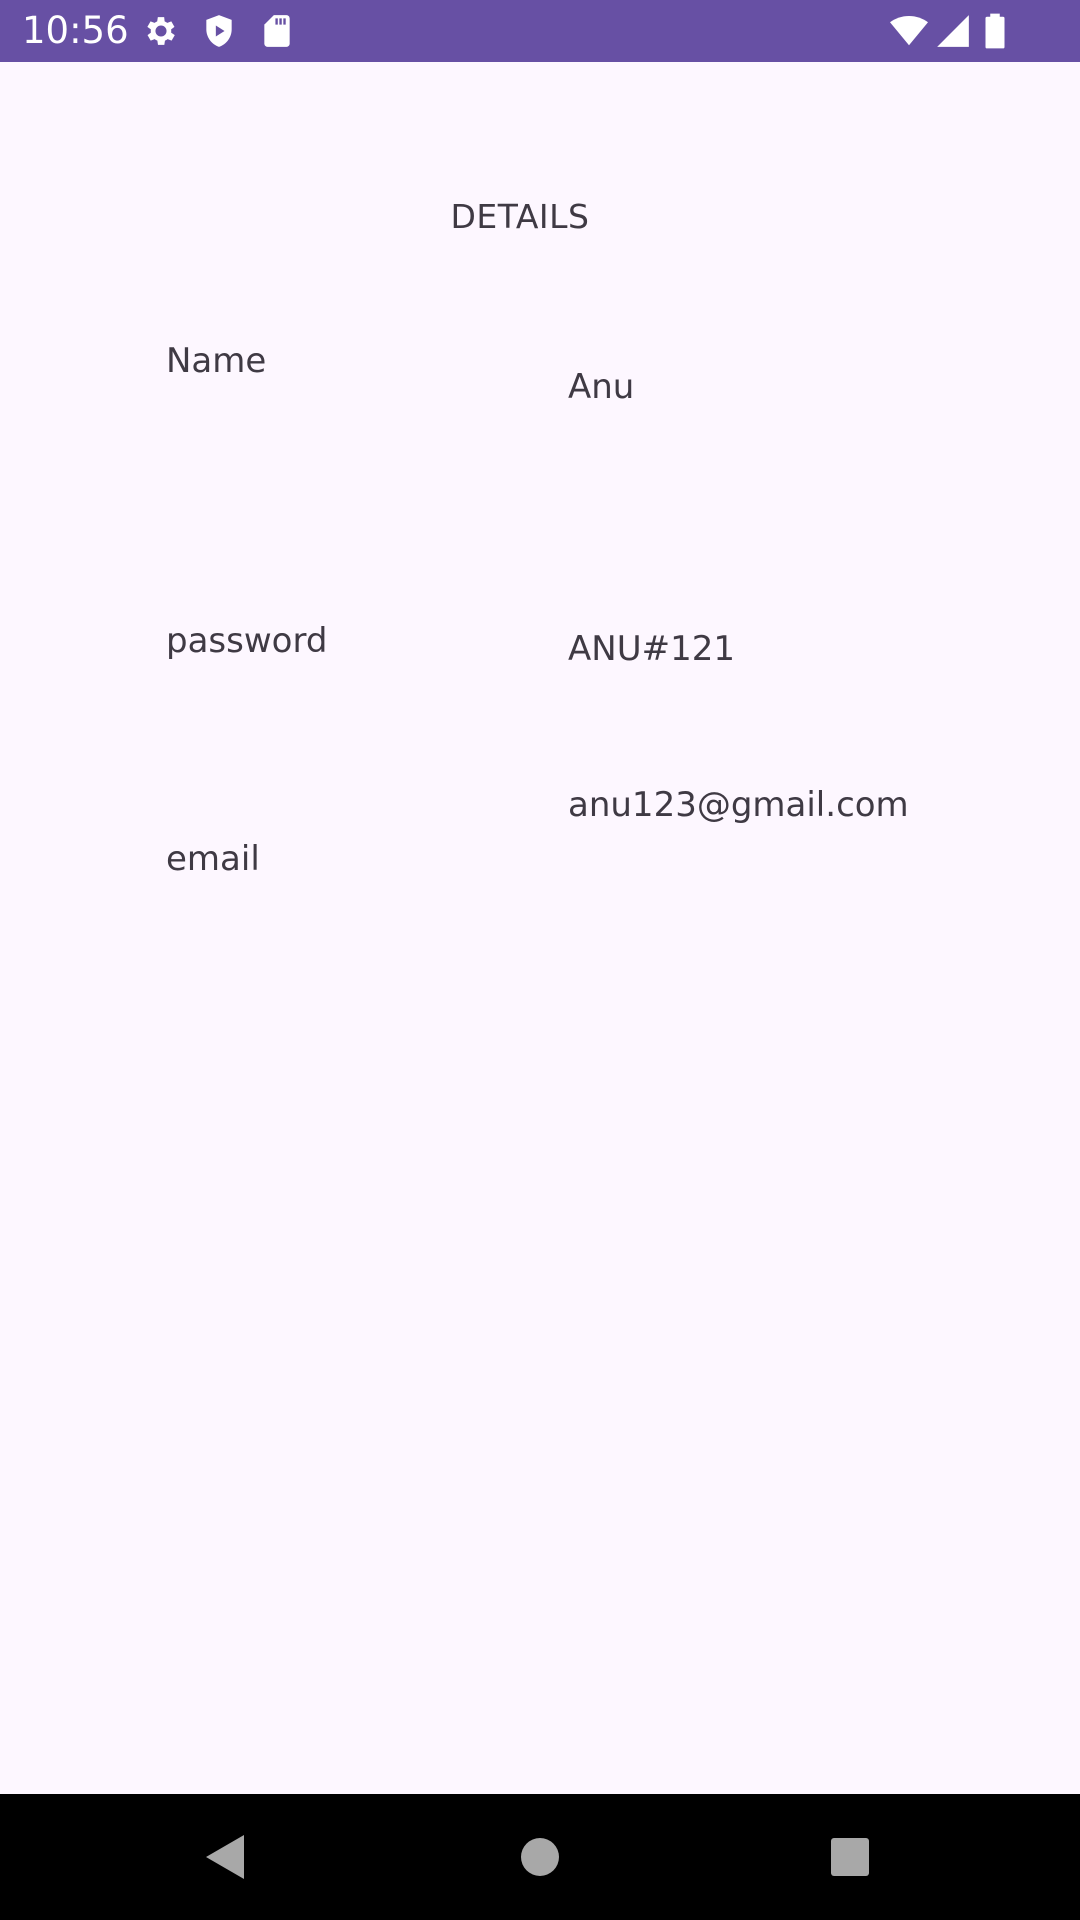  What do you see at coordinates (850, 1857) in the screenshot?
I see `recents-icon` at bounding box center [850, 1857].